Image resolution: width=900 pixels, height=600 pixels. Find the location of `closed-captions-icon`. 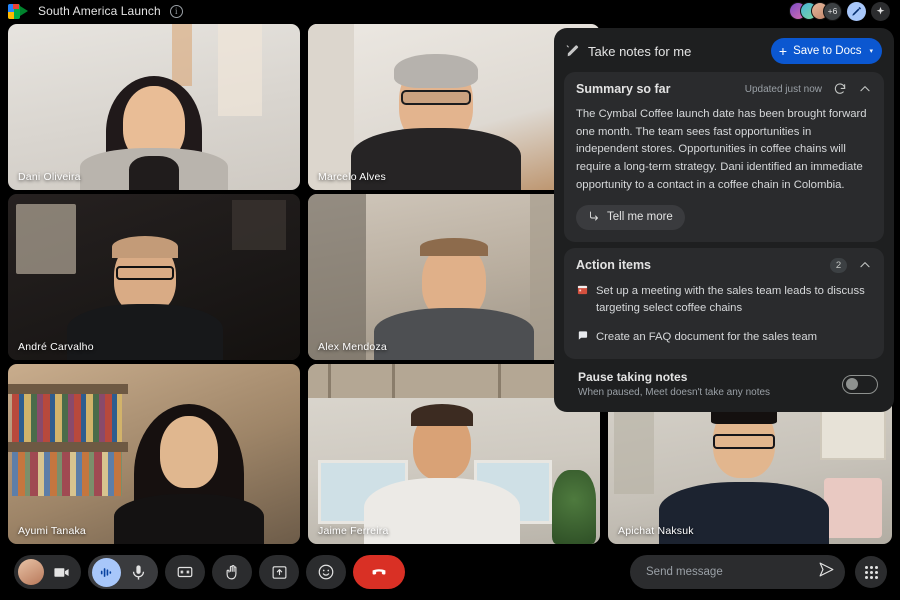

closed-captions-icon is located at coordinates (185, 572).